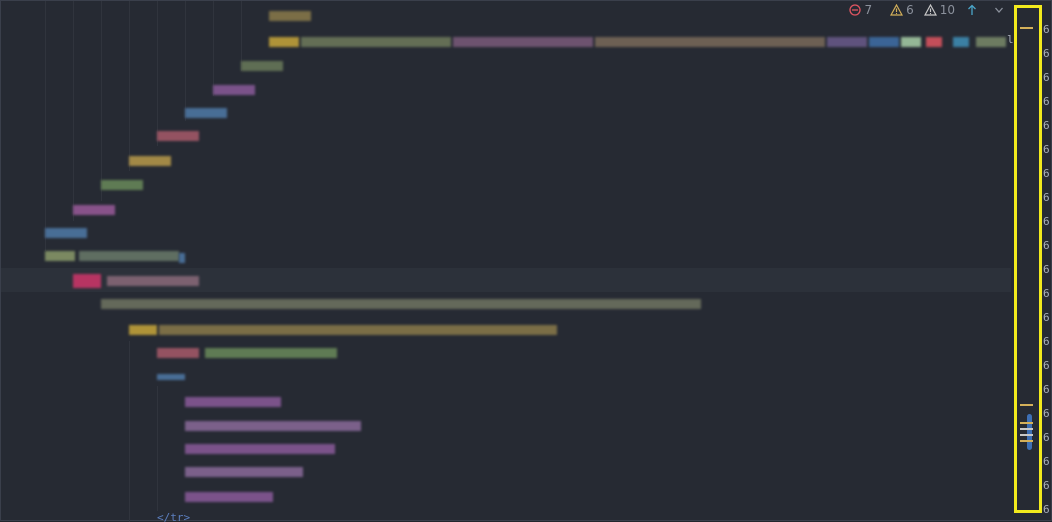 This screenshot has width=1052, height=522. I want to click on warning-triangle-icon, so click(897, 10).